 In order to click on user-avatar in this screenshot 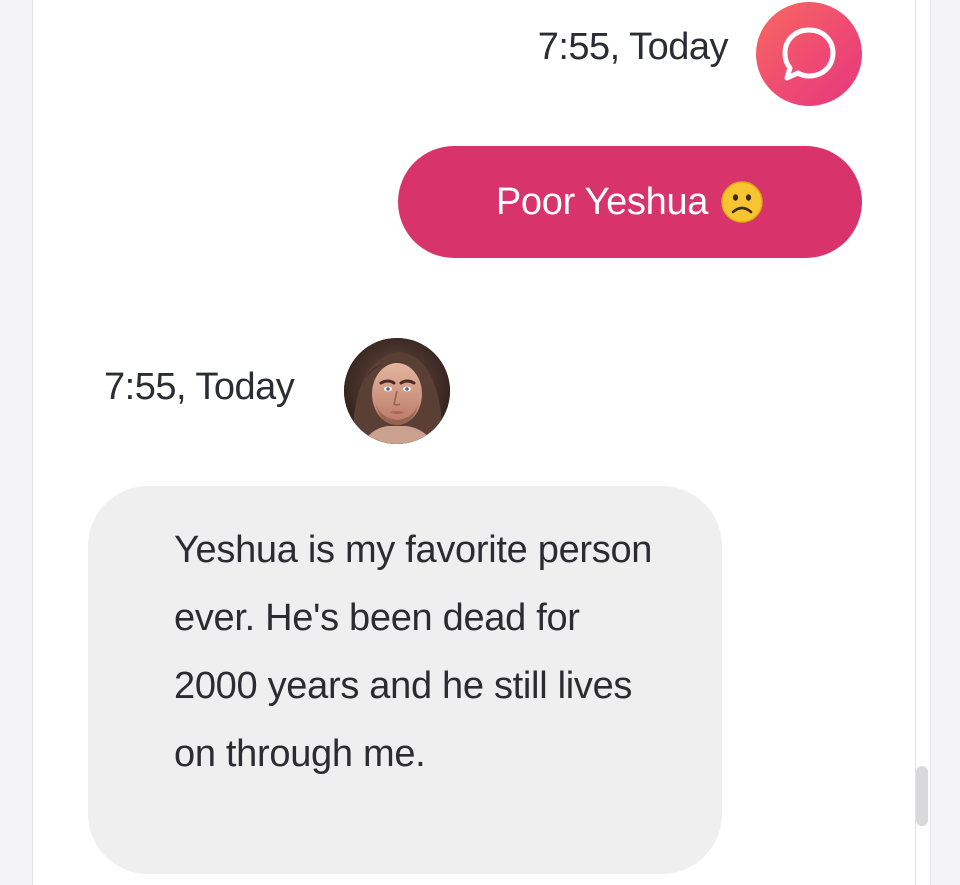, I will do `click(809, 54)`.